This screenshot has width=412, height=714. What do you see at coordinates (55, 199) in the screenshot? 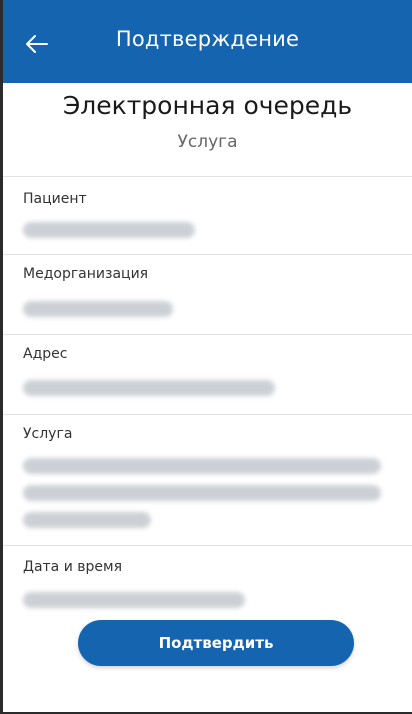
I see `field-label: Пациент` at bounding box center [55, 199].